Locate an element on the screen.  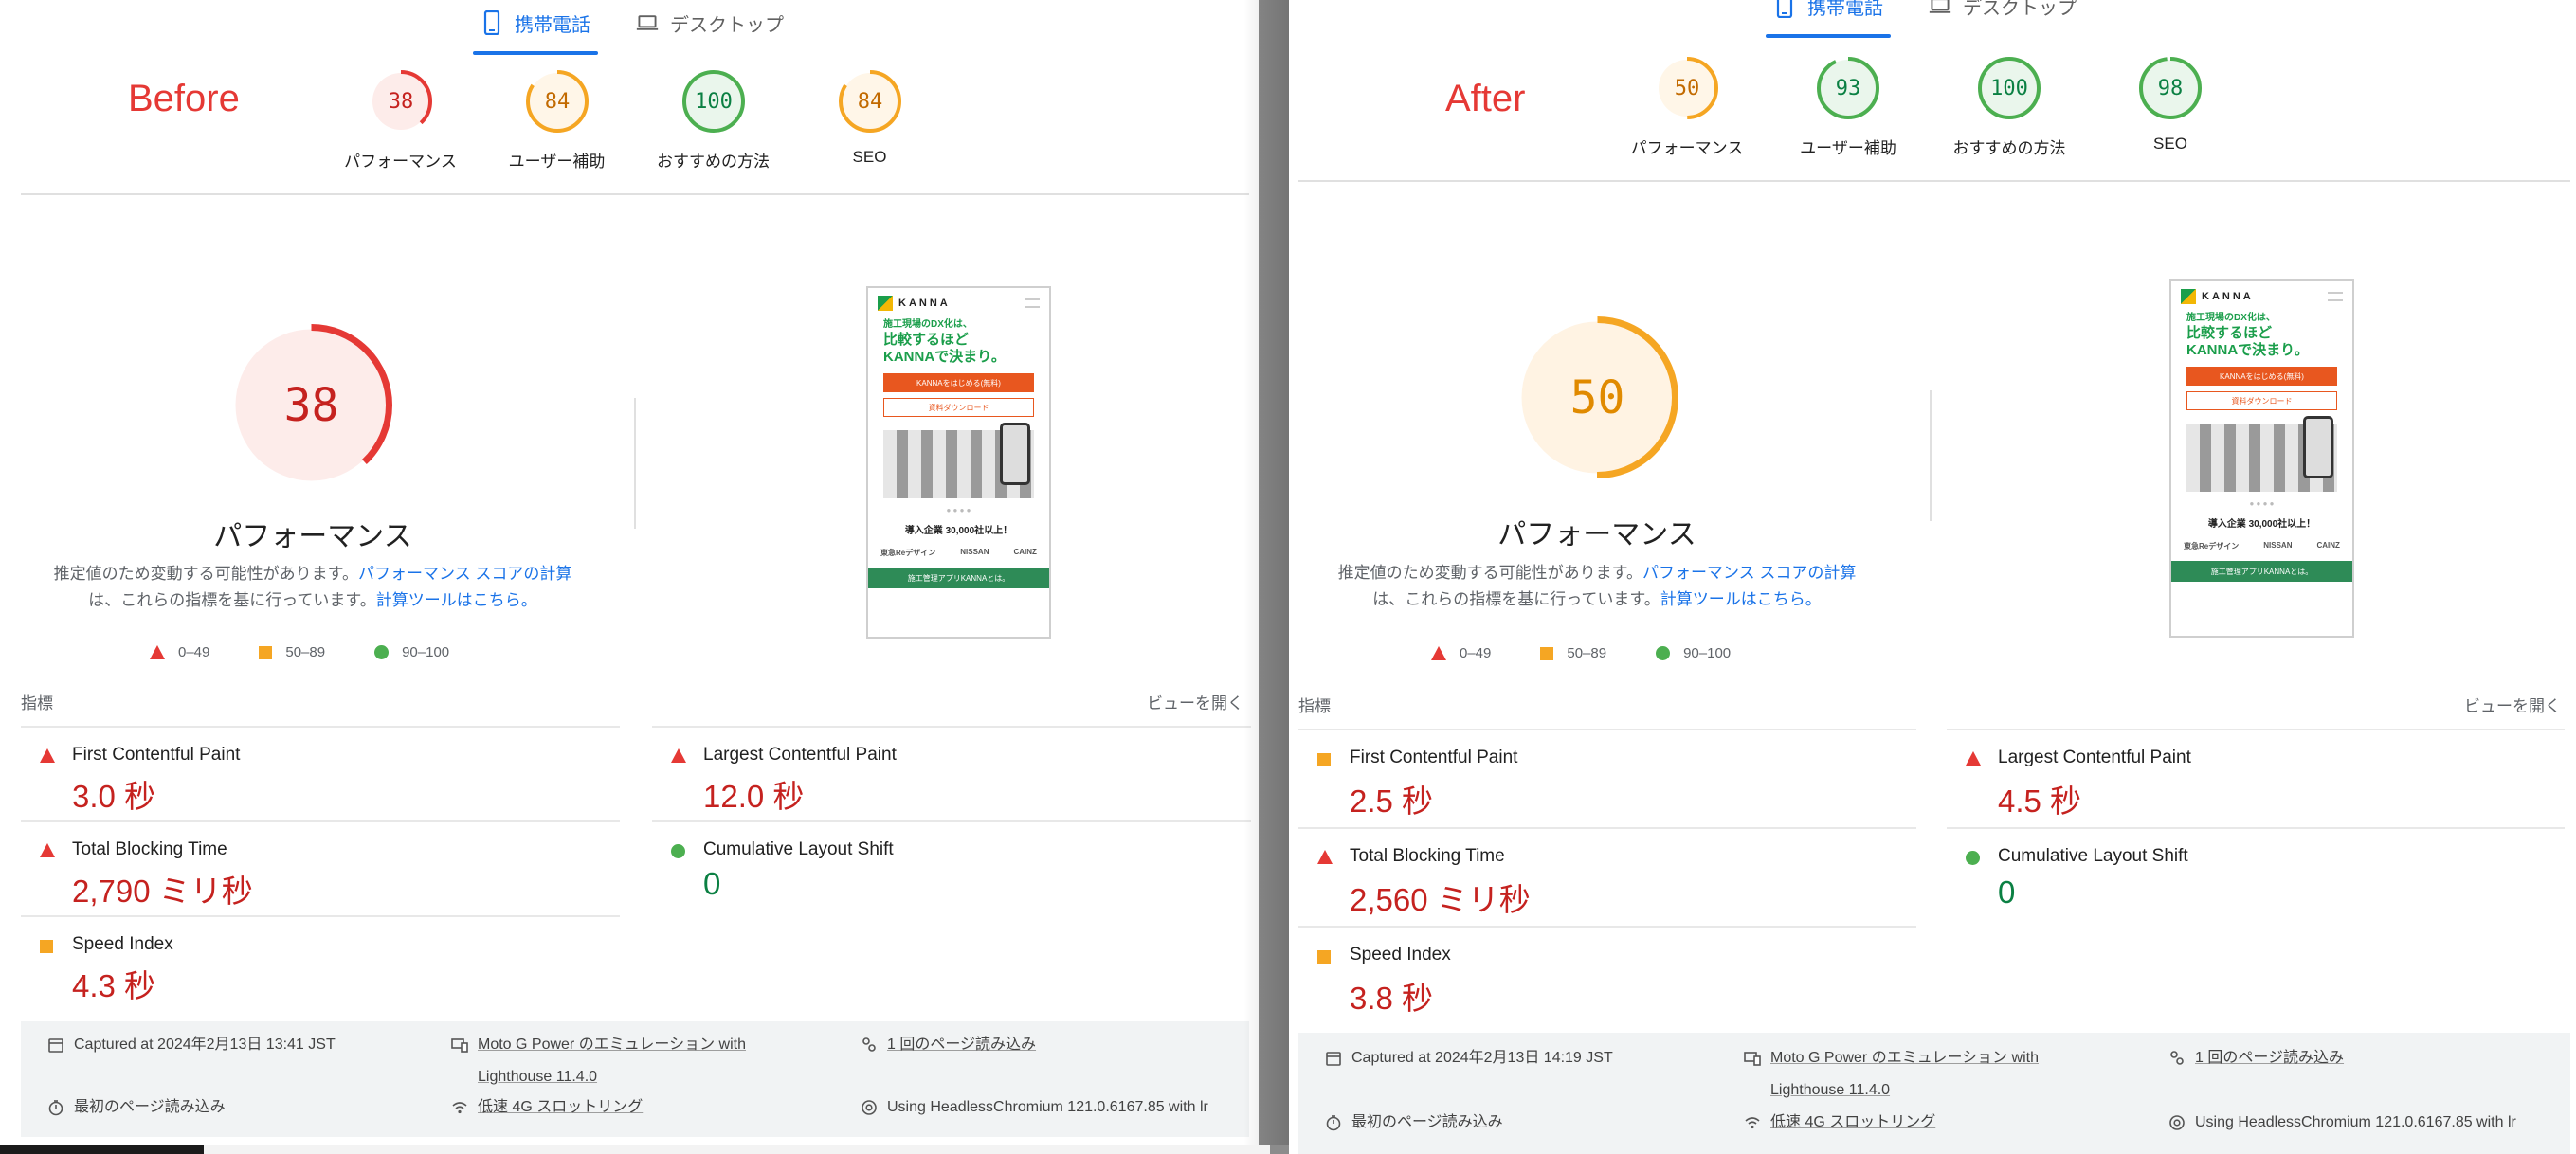
performance-main-gauge: 38 is located at coordinates (311, 405).